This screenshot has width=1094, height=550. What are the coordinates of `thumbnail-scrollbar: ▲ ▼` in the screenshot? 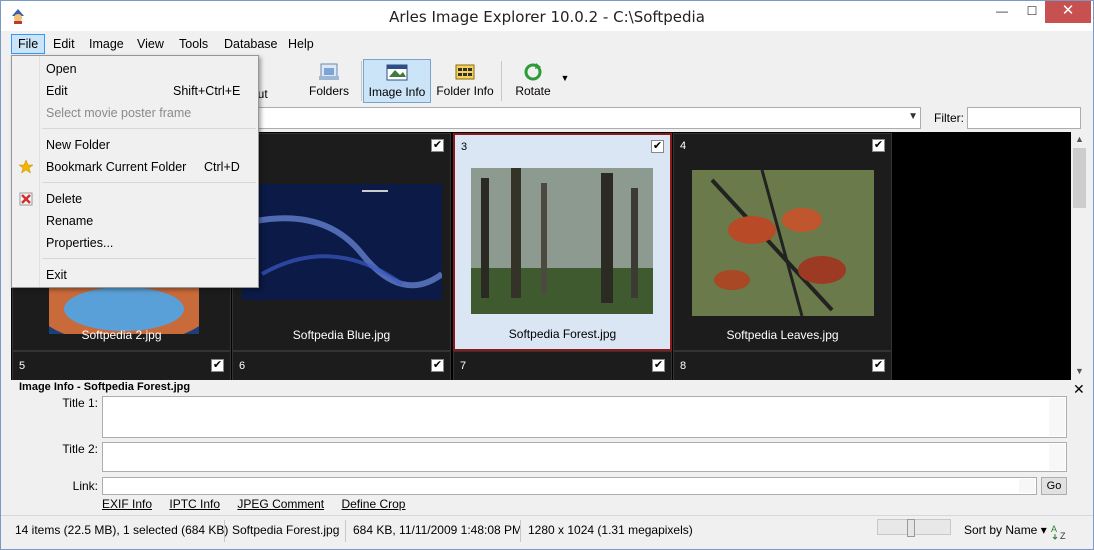 It's located at (1079, 256).